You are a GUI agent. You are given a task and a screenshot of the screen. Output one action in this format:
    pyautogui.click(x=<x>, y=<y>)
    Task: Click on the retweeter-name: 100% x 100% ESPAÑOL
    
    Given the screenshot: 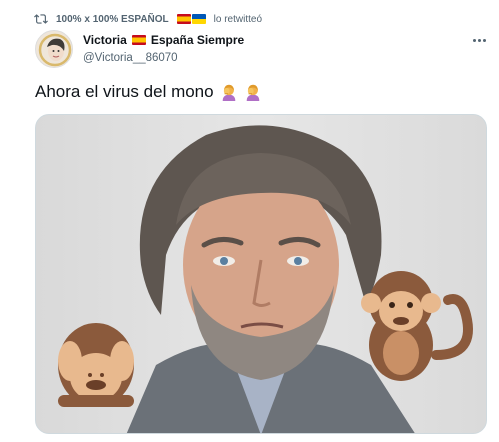 What is the action you would take?
    pyautogui.click(x=112, y=19)
    